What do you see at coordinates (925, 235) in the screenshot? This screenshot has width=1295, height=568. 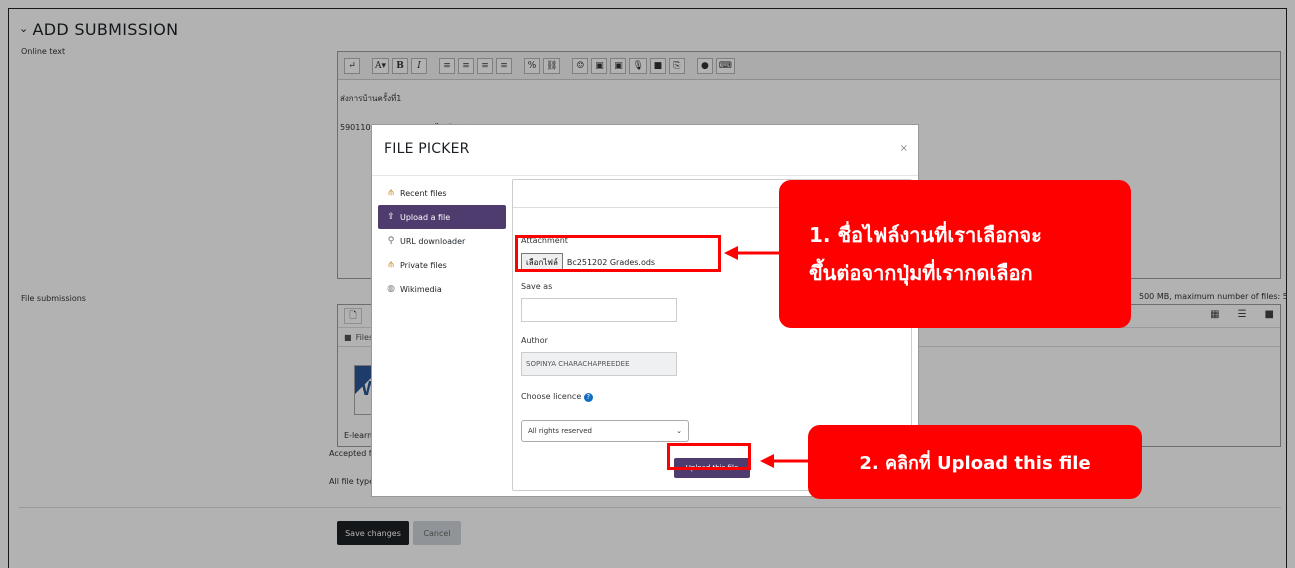 I see `callout-1-line-1: 1. ชื่อไฟล์งานที่เราเลือกจะ` at bounding box center [925, 235].